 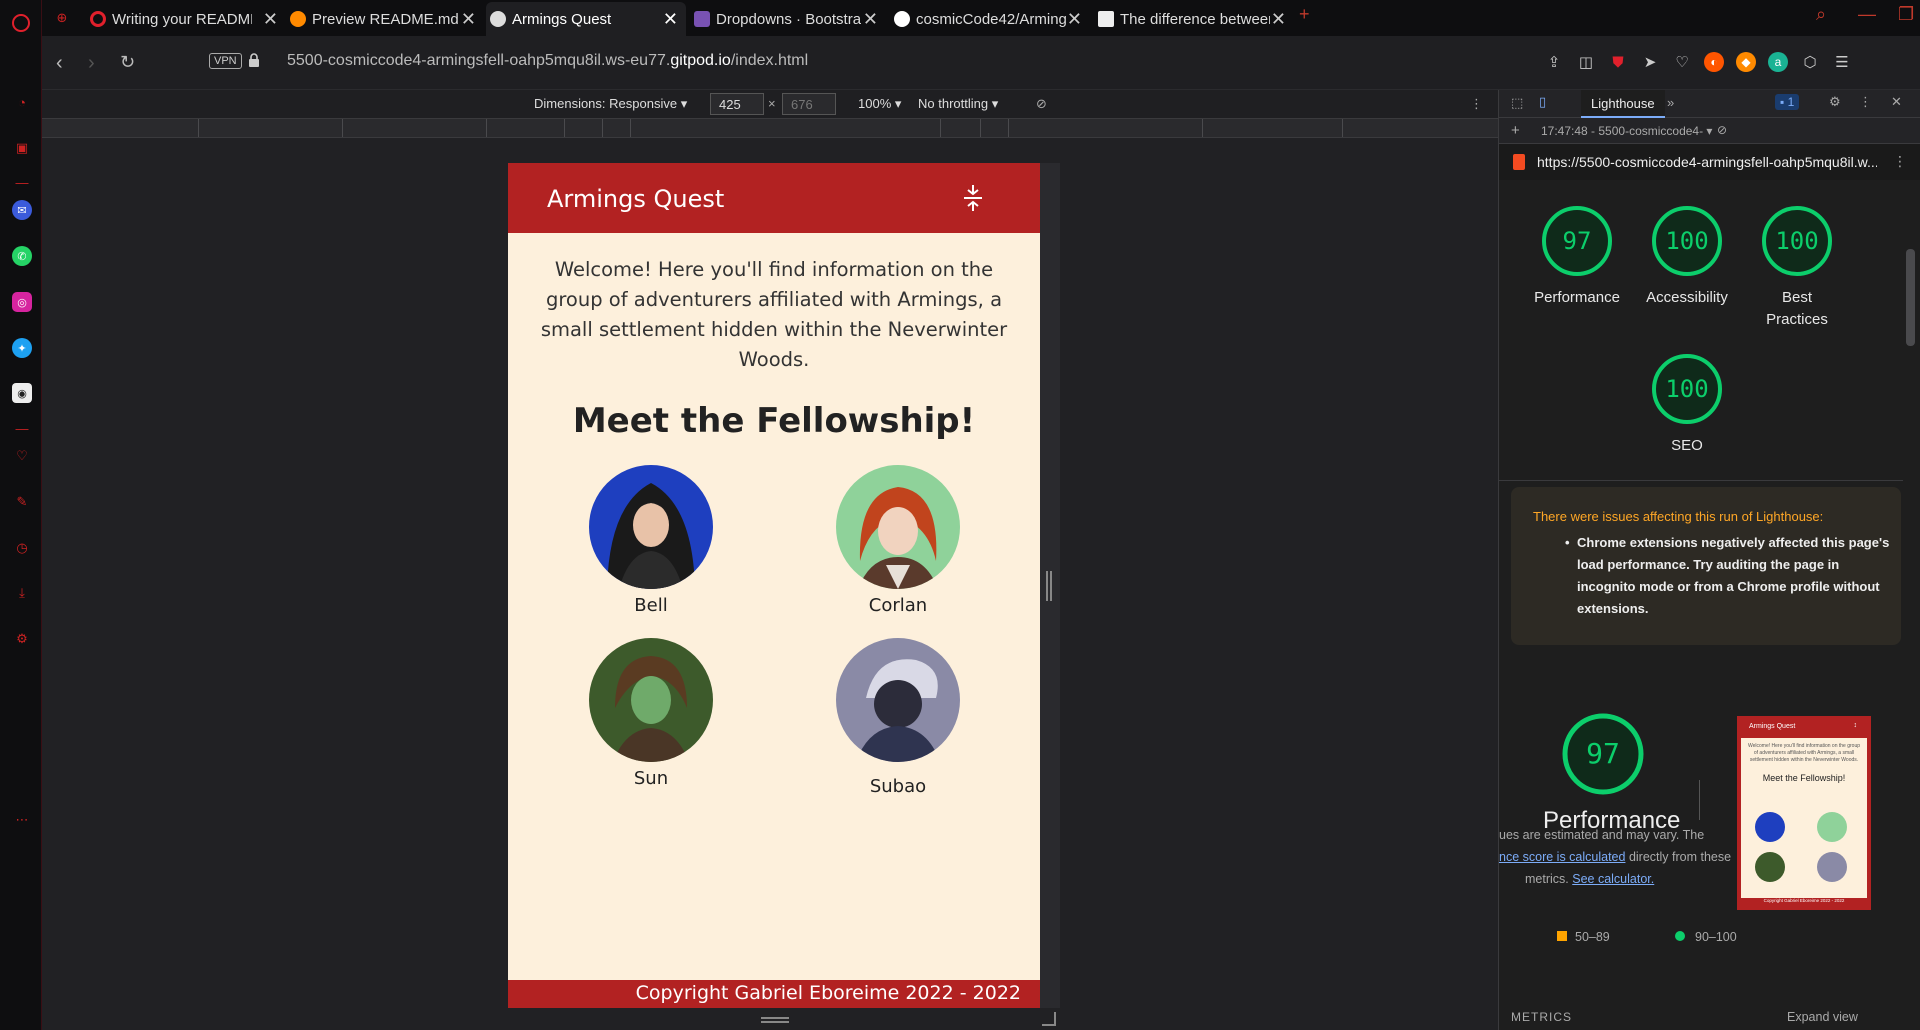 What do you see at coordinates (1687, 256) in the screenshot?
I see `gauge-accessibility: 100 Accessibility` at bounding box center [1687, 256].